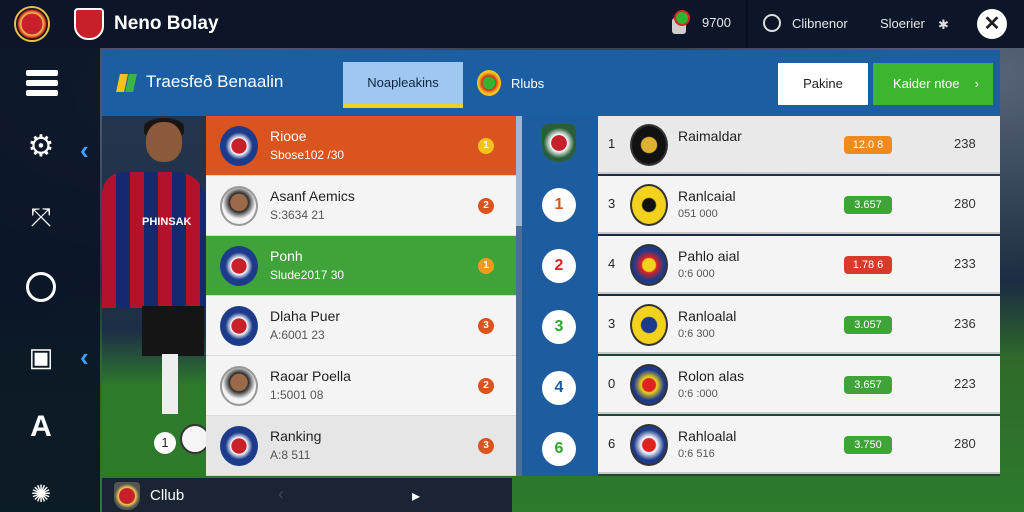 The height and width of the screenshot is (512, 1024). I want to click on team-subtitle: 0:6 000, so click(696, 274).